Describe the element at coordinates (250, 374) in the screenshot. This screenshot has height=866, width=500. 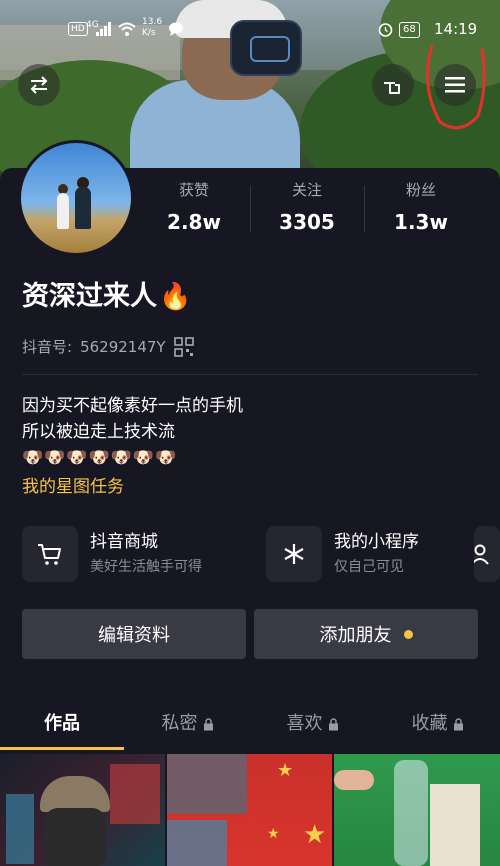
I see `divider` at that location.